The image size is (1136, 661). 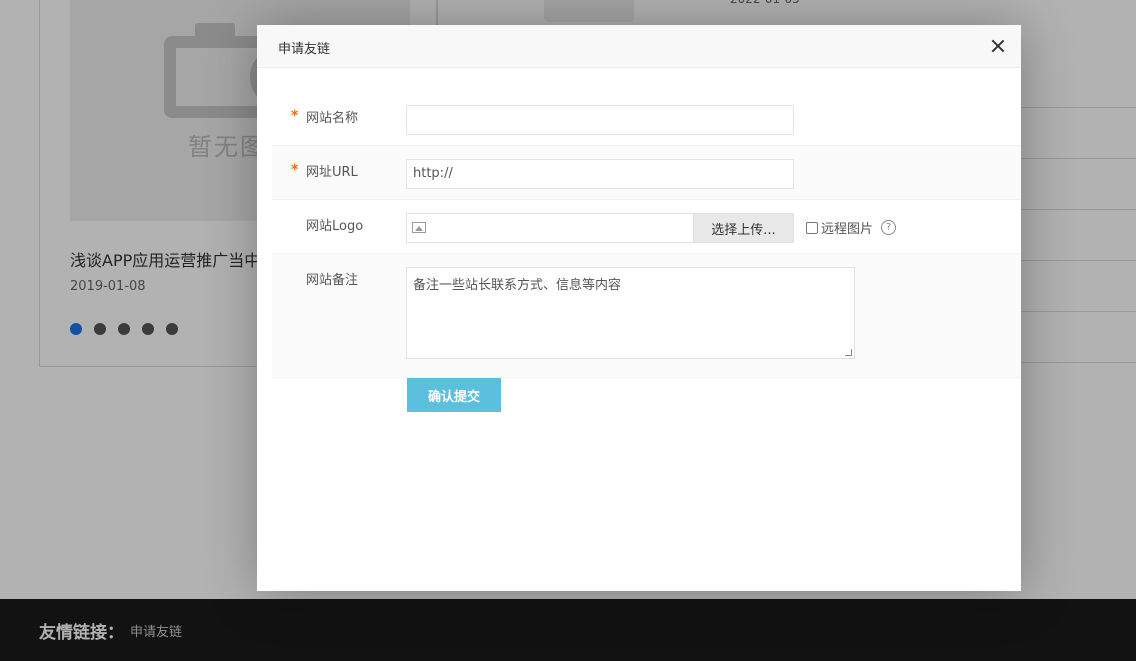 I want to click on image-icon, so click(x=419, y=227).